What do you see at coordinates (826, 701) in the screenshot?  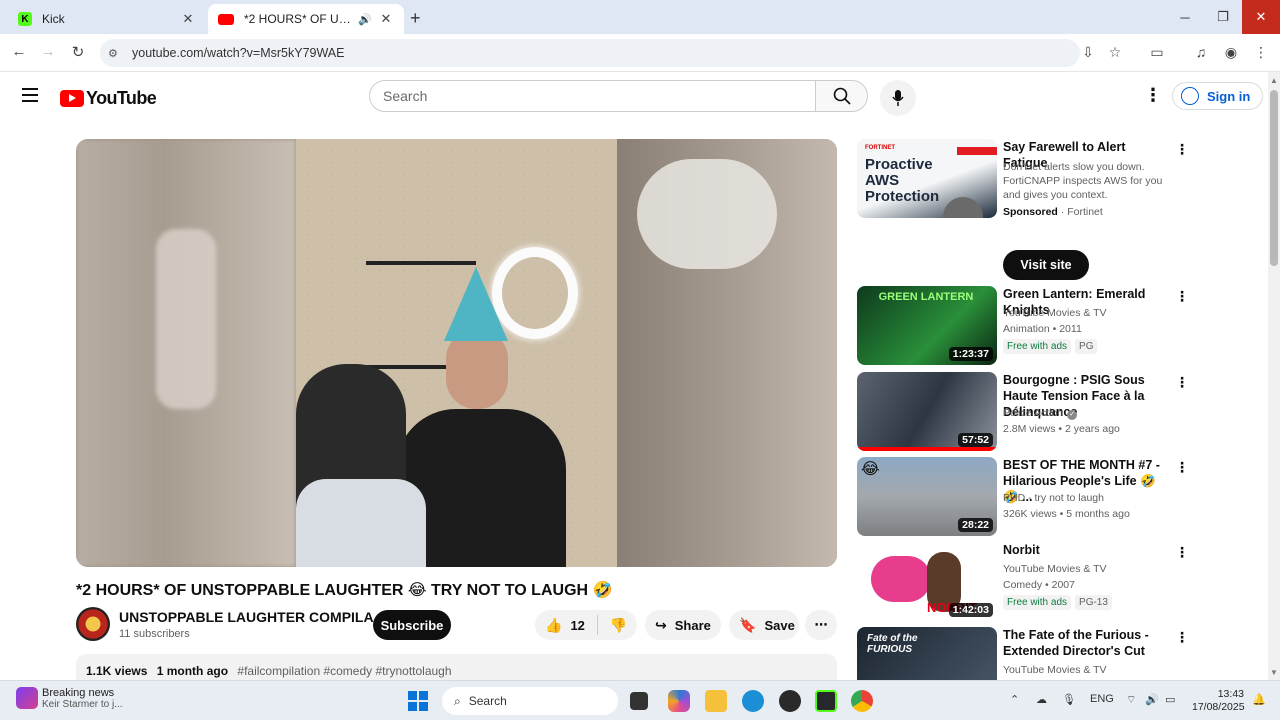 I see `kick-app-icon` at bounding box center [826, 701].